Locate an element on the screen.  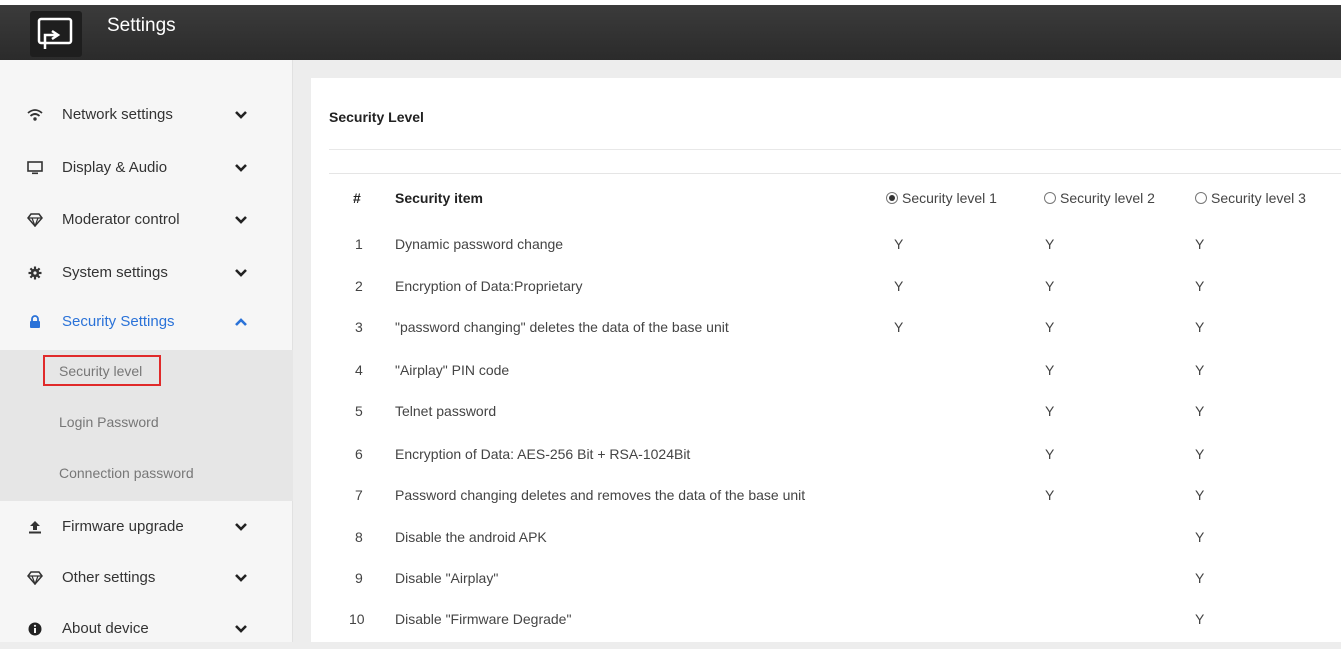
lock-icon is located at coordinates (35, 322).